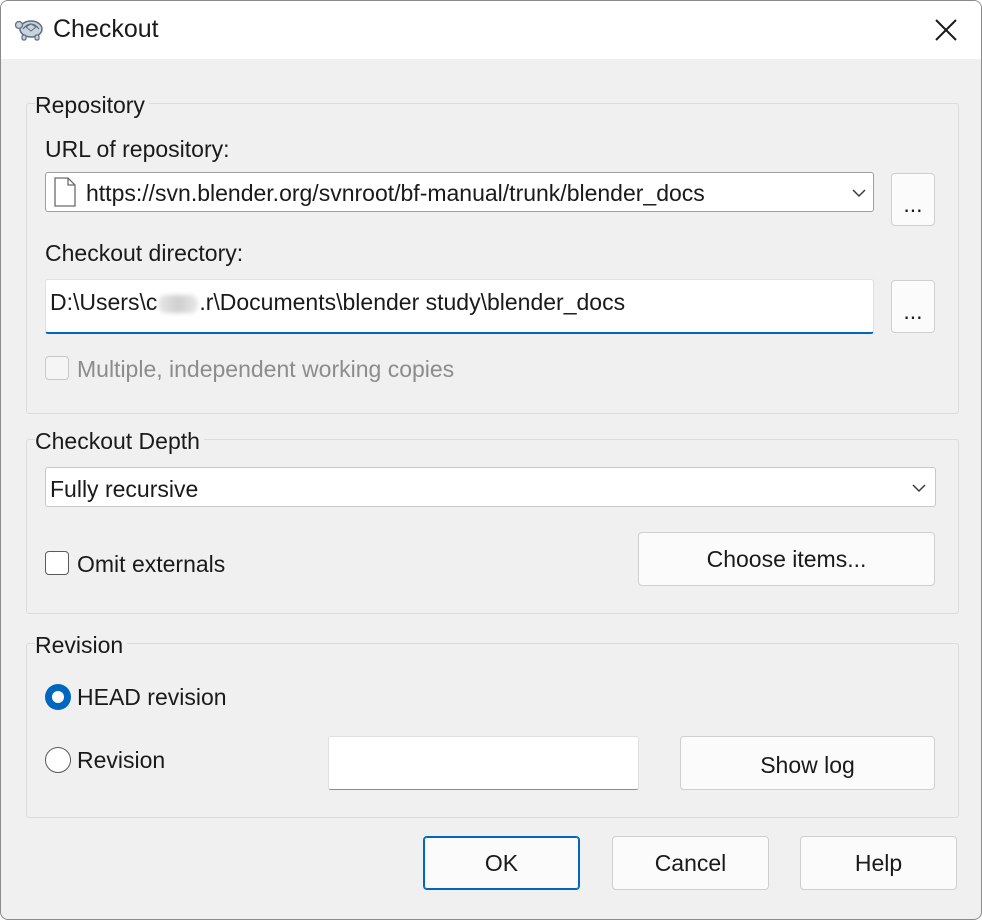  What do you see at coordinates (144, 253) in the screenshot?
I see `checkout-directory-label: Checkout directory:` at bounding box center [144, 253].